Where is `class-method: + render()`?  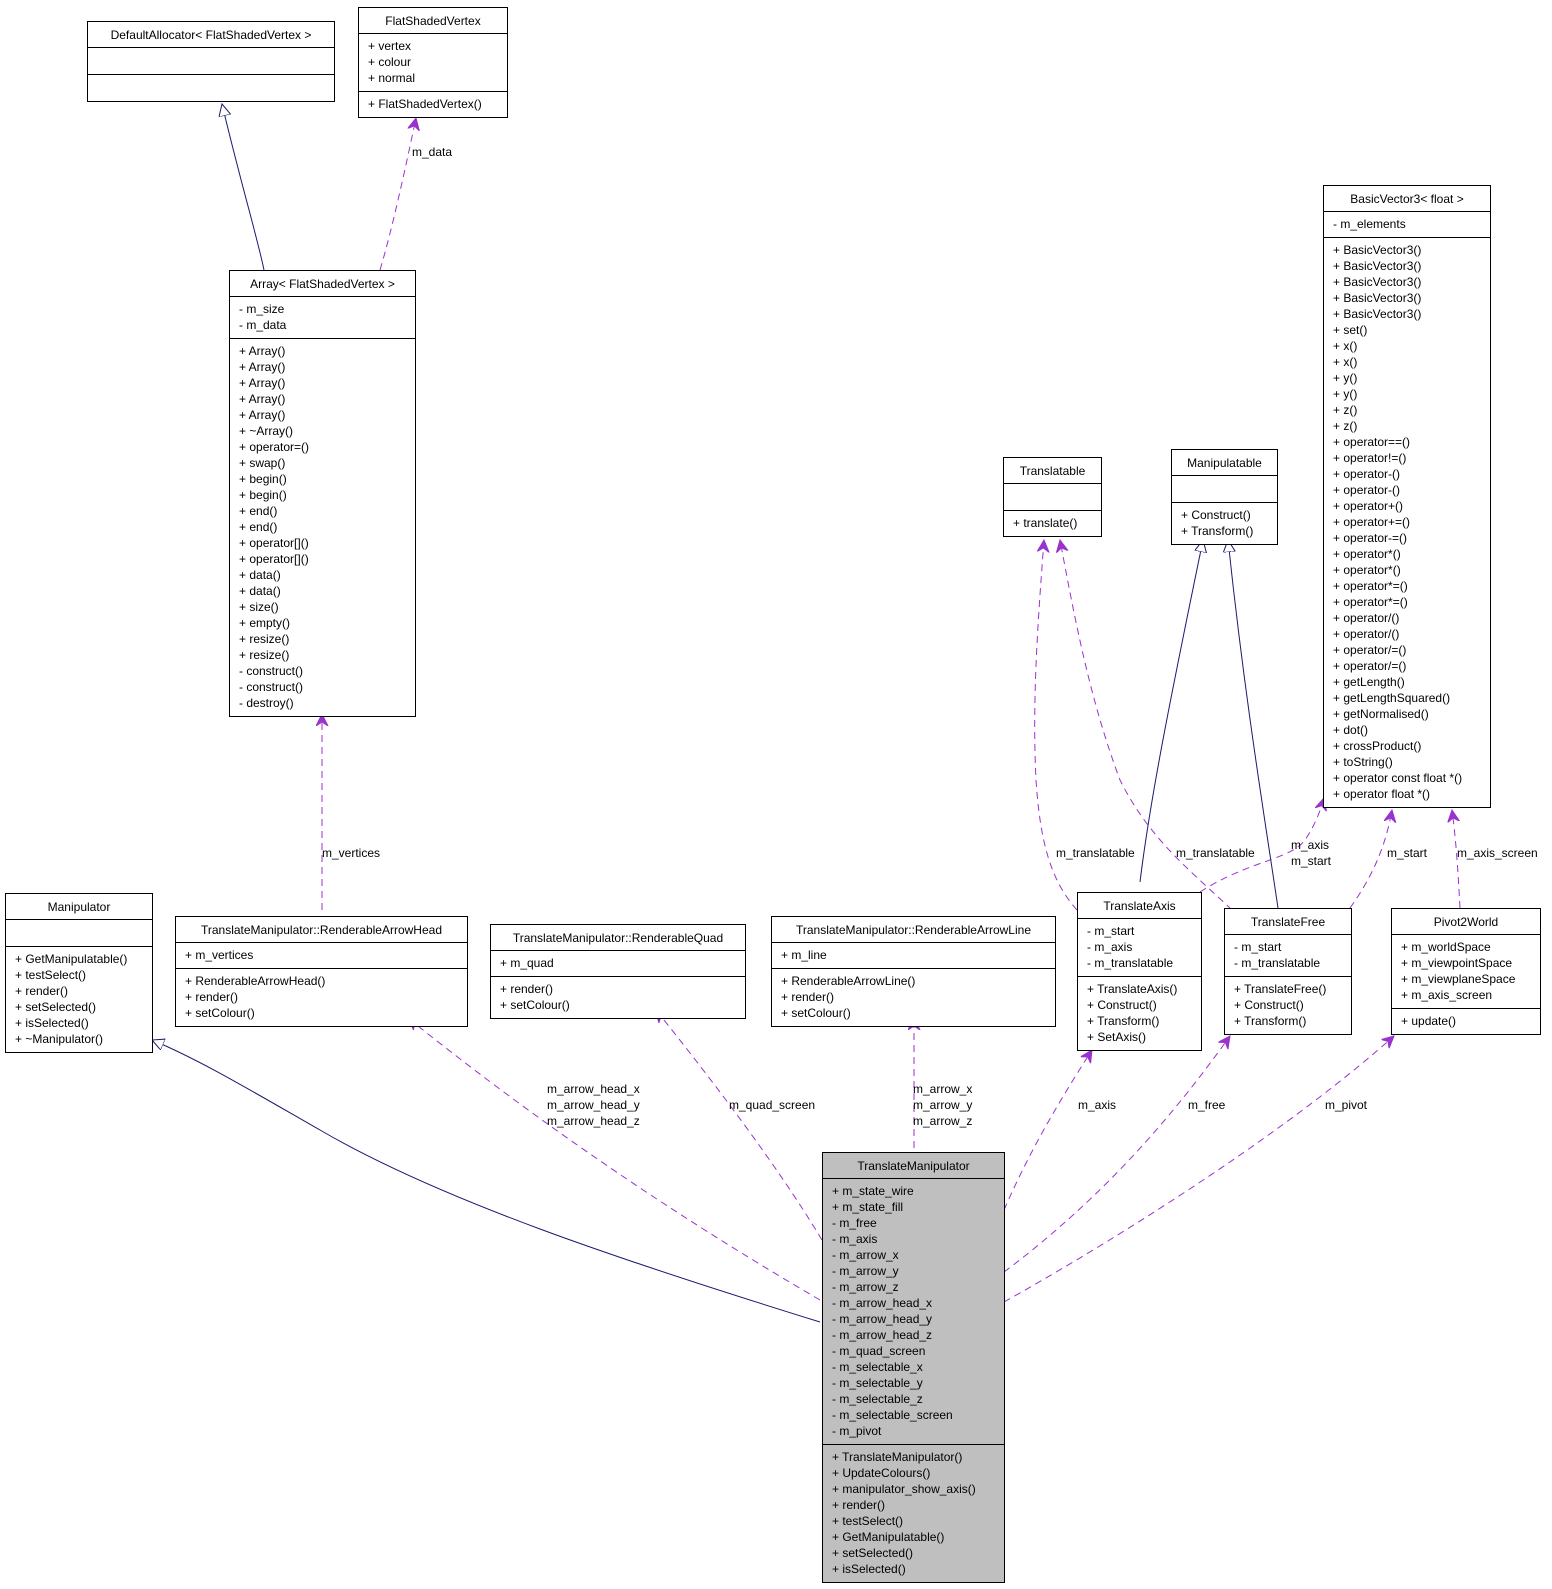 class-method: + render() is located at coordinates (859, 1505).